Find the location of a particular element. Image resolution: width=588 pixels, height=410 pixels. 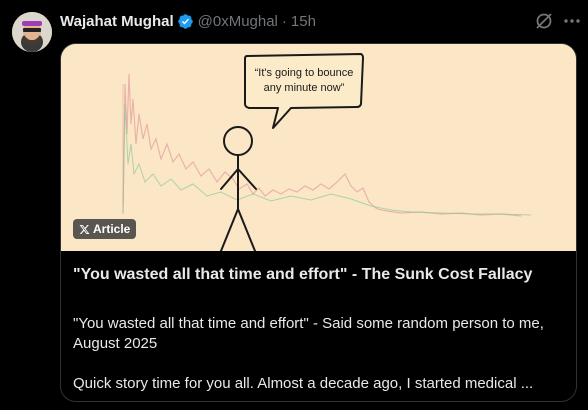

tweet-header: Wajahat Mughal @0xMughal · 15h is located at coordinates (188, 21).